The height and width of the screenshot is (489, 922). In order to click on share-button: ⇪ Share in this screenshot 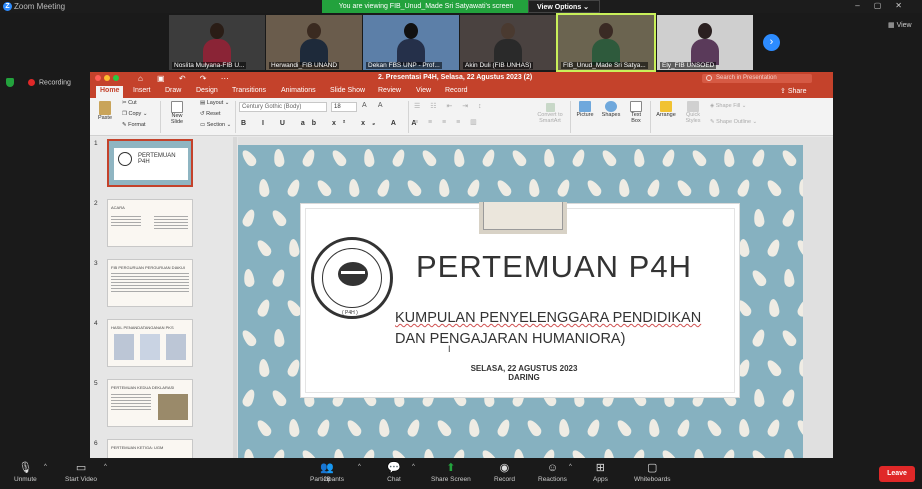, I will do `click(793, 91)`.